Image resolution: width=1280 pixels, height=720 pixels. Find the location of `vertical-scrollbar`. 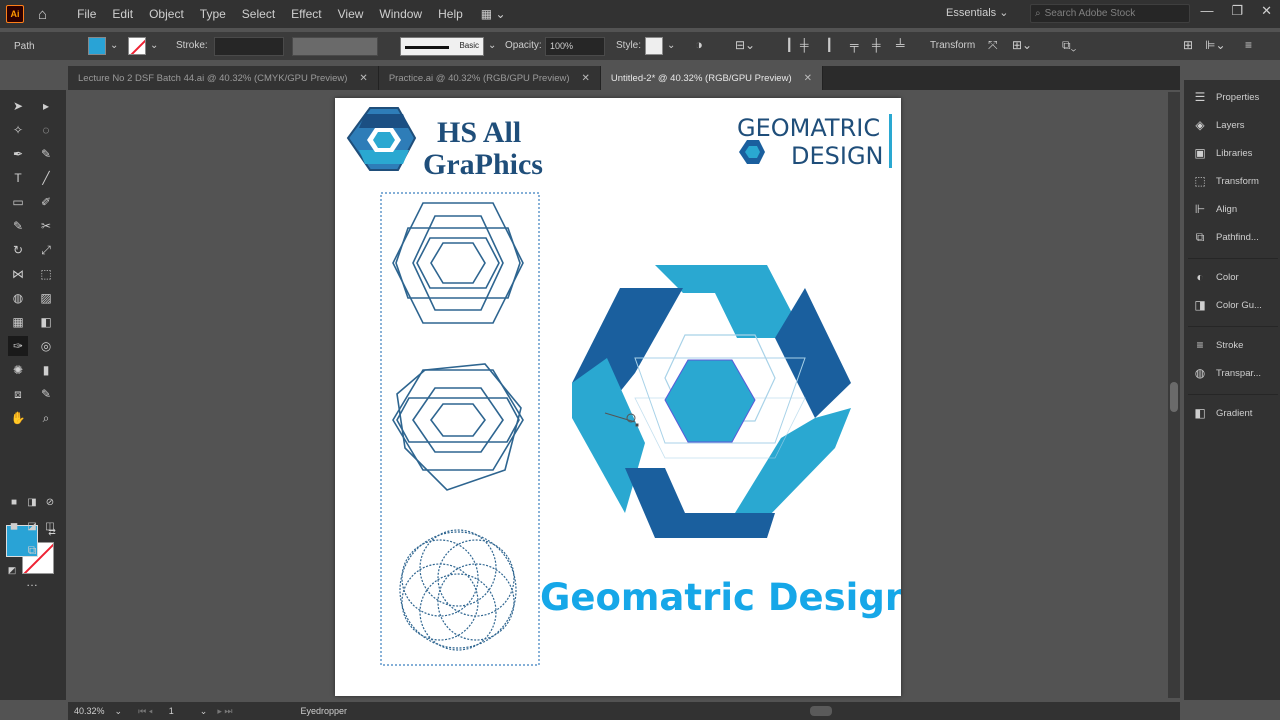

vertical-scrollbar is located at coordinates (1174, 395).